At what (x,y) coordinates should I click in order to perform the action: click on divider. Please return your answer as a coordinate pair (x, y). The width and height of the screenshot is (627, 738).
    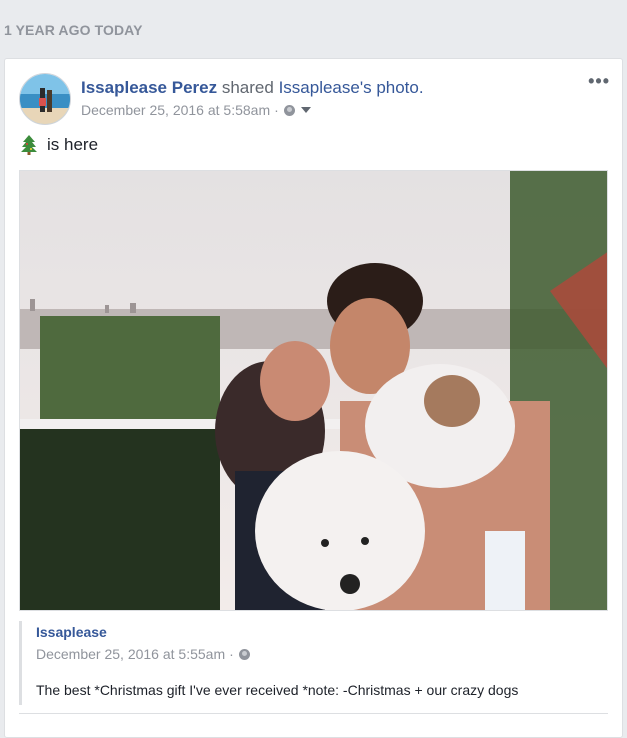
    Looking at the image, I should click on (313, 713).